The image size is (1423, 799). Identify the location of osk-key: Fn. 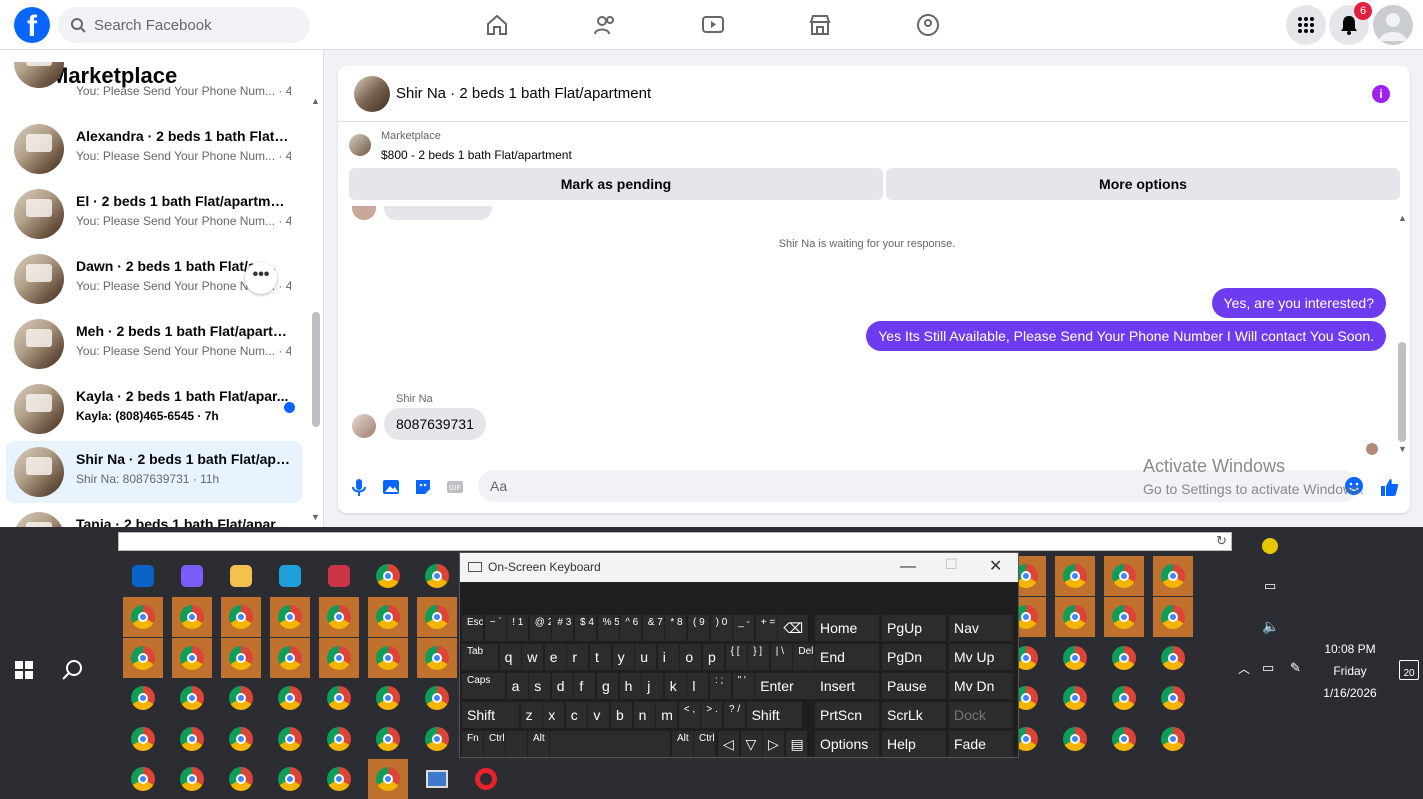
(472, 744).